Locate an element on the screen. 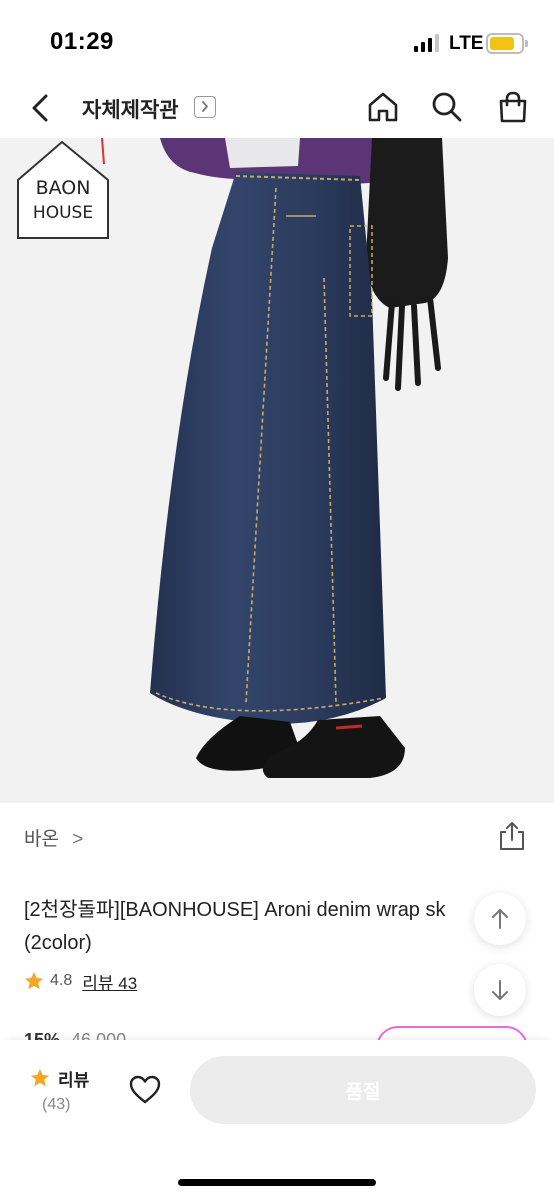 This screenshot has height=1200, width=554. arrow-up-icon is located at coordinates (500, 919).